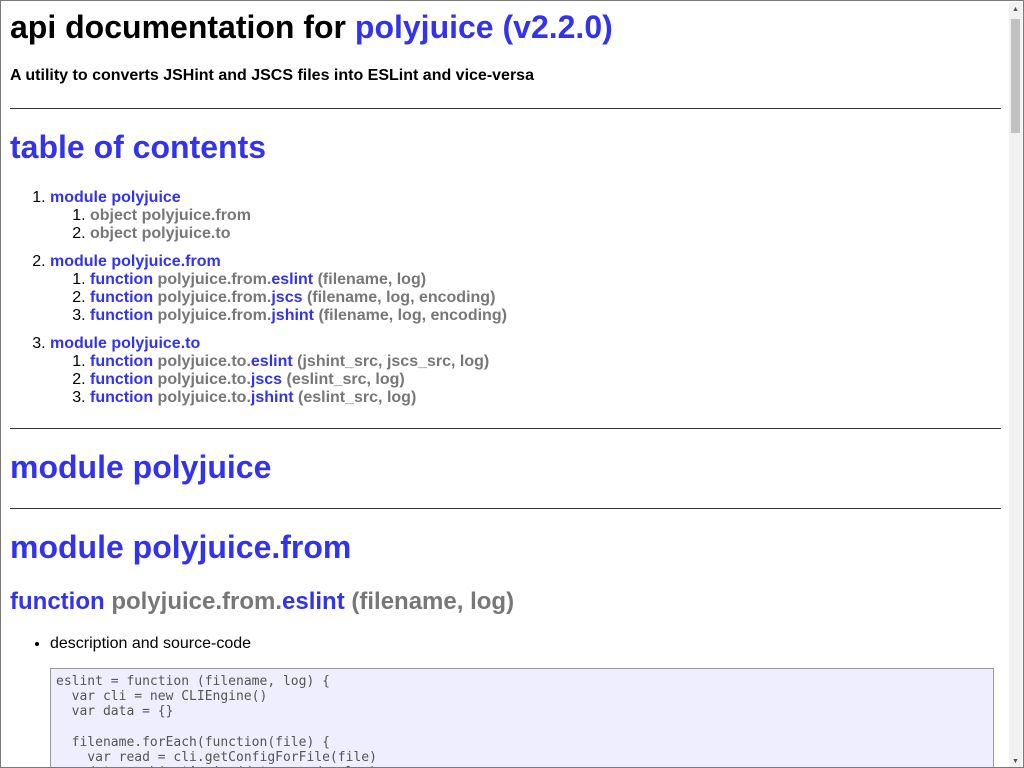 Image resolution: width=1024 pixels, height=768 pixels. Describe the element at coordinates (1015, 760) in the screenshot. I see `scroll-down-arrow-icon: ▼` at that location.